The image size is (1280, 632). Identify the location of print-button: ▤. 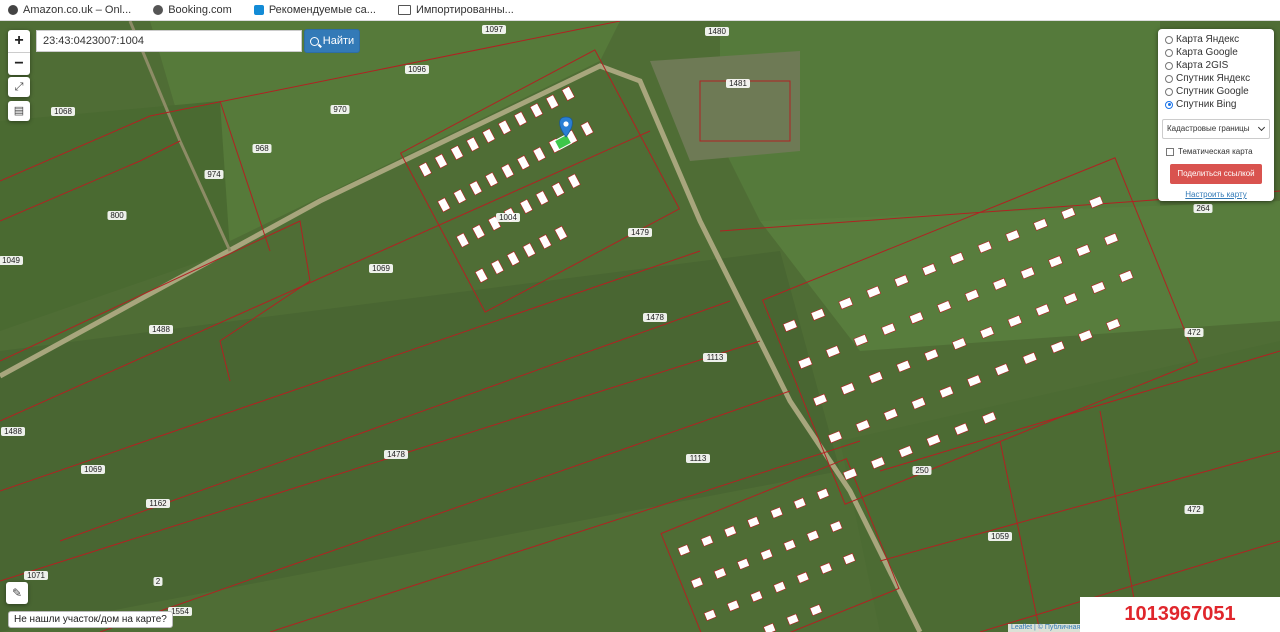
(19, 111).